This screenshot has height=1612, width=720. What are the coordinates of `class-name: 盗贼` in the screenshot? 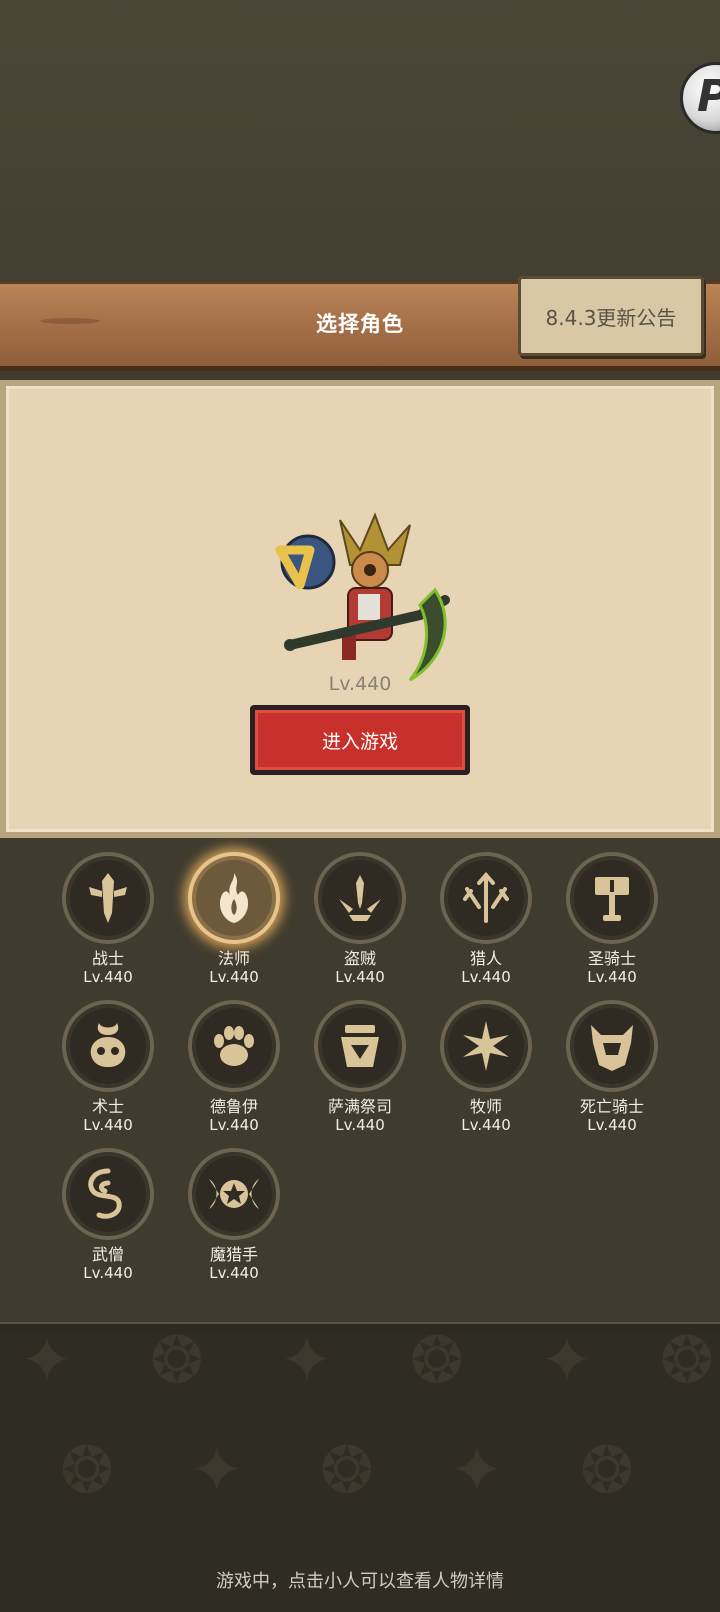 It's located at (359, 958).